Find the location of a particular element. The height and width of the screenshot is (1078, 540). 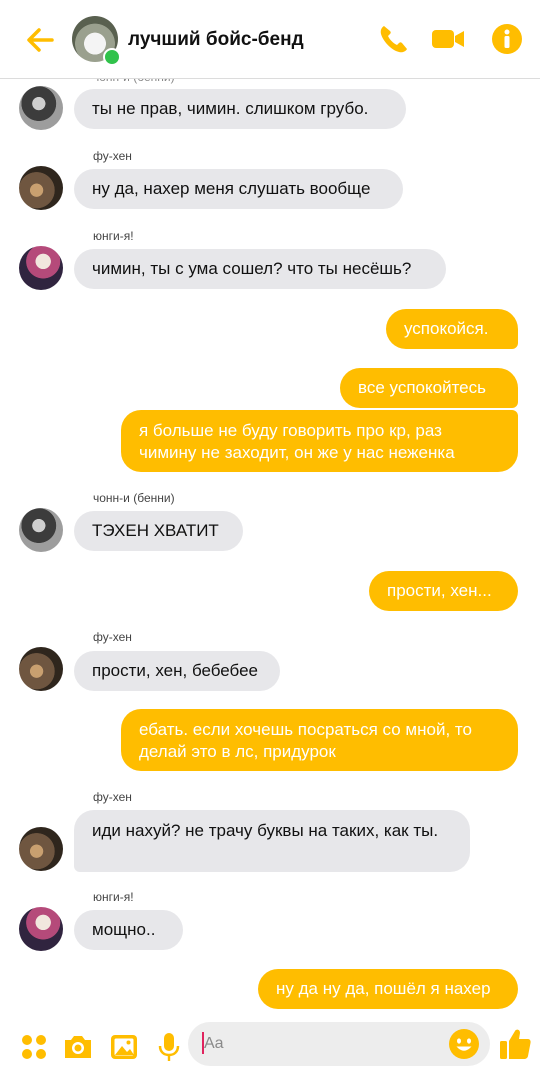

back-arrow-icon is located at coordinates (40, 40).